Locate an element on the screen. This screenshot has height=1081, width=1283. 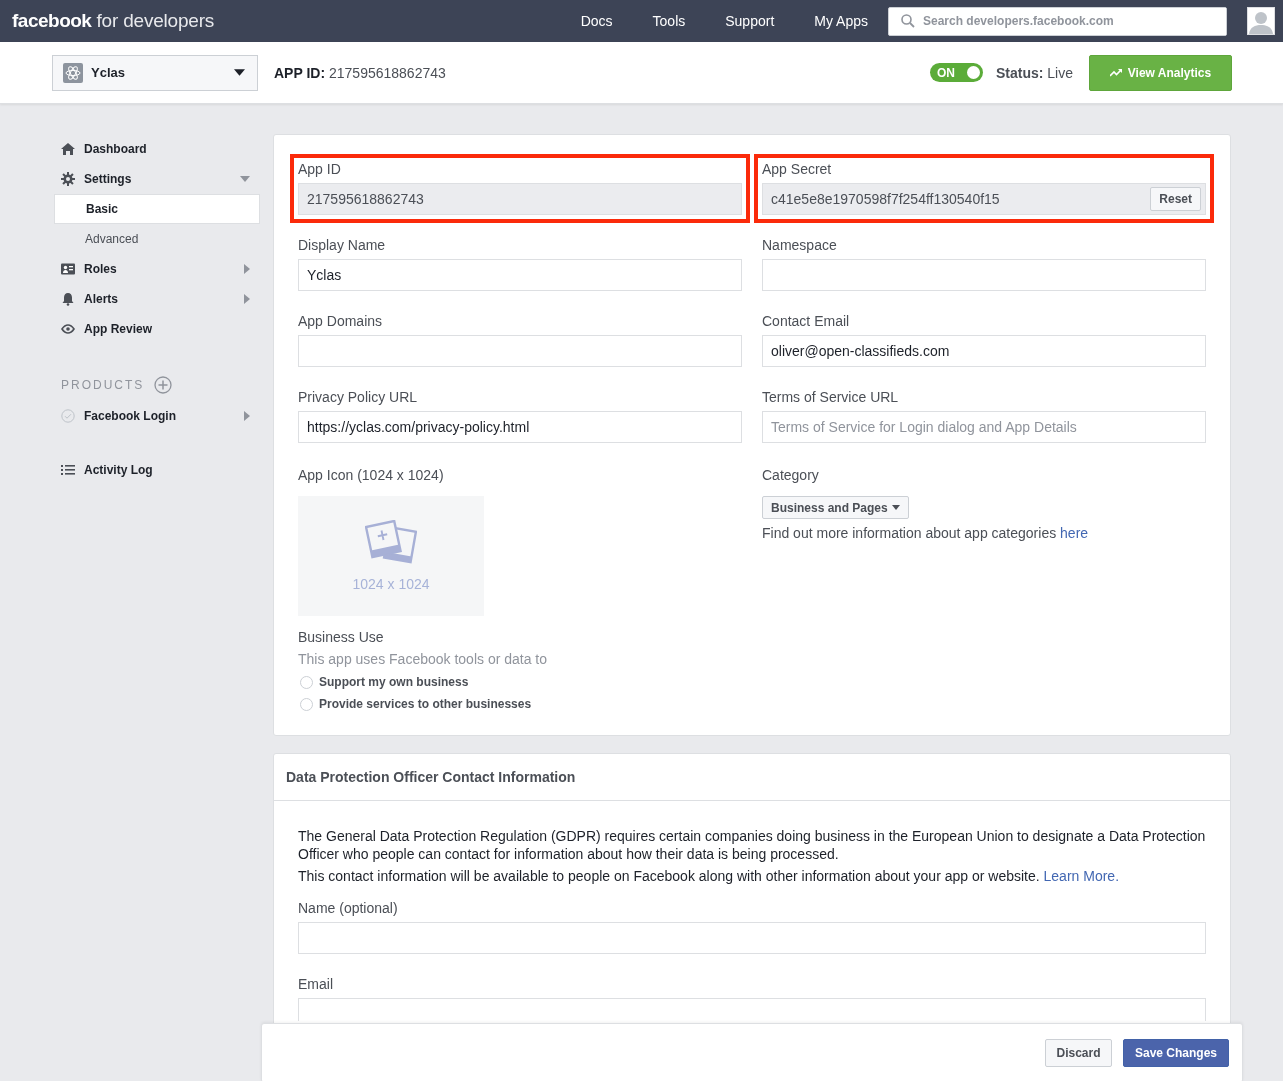
bell-icon is located at coordinates (68, 299).